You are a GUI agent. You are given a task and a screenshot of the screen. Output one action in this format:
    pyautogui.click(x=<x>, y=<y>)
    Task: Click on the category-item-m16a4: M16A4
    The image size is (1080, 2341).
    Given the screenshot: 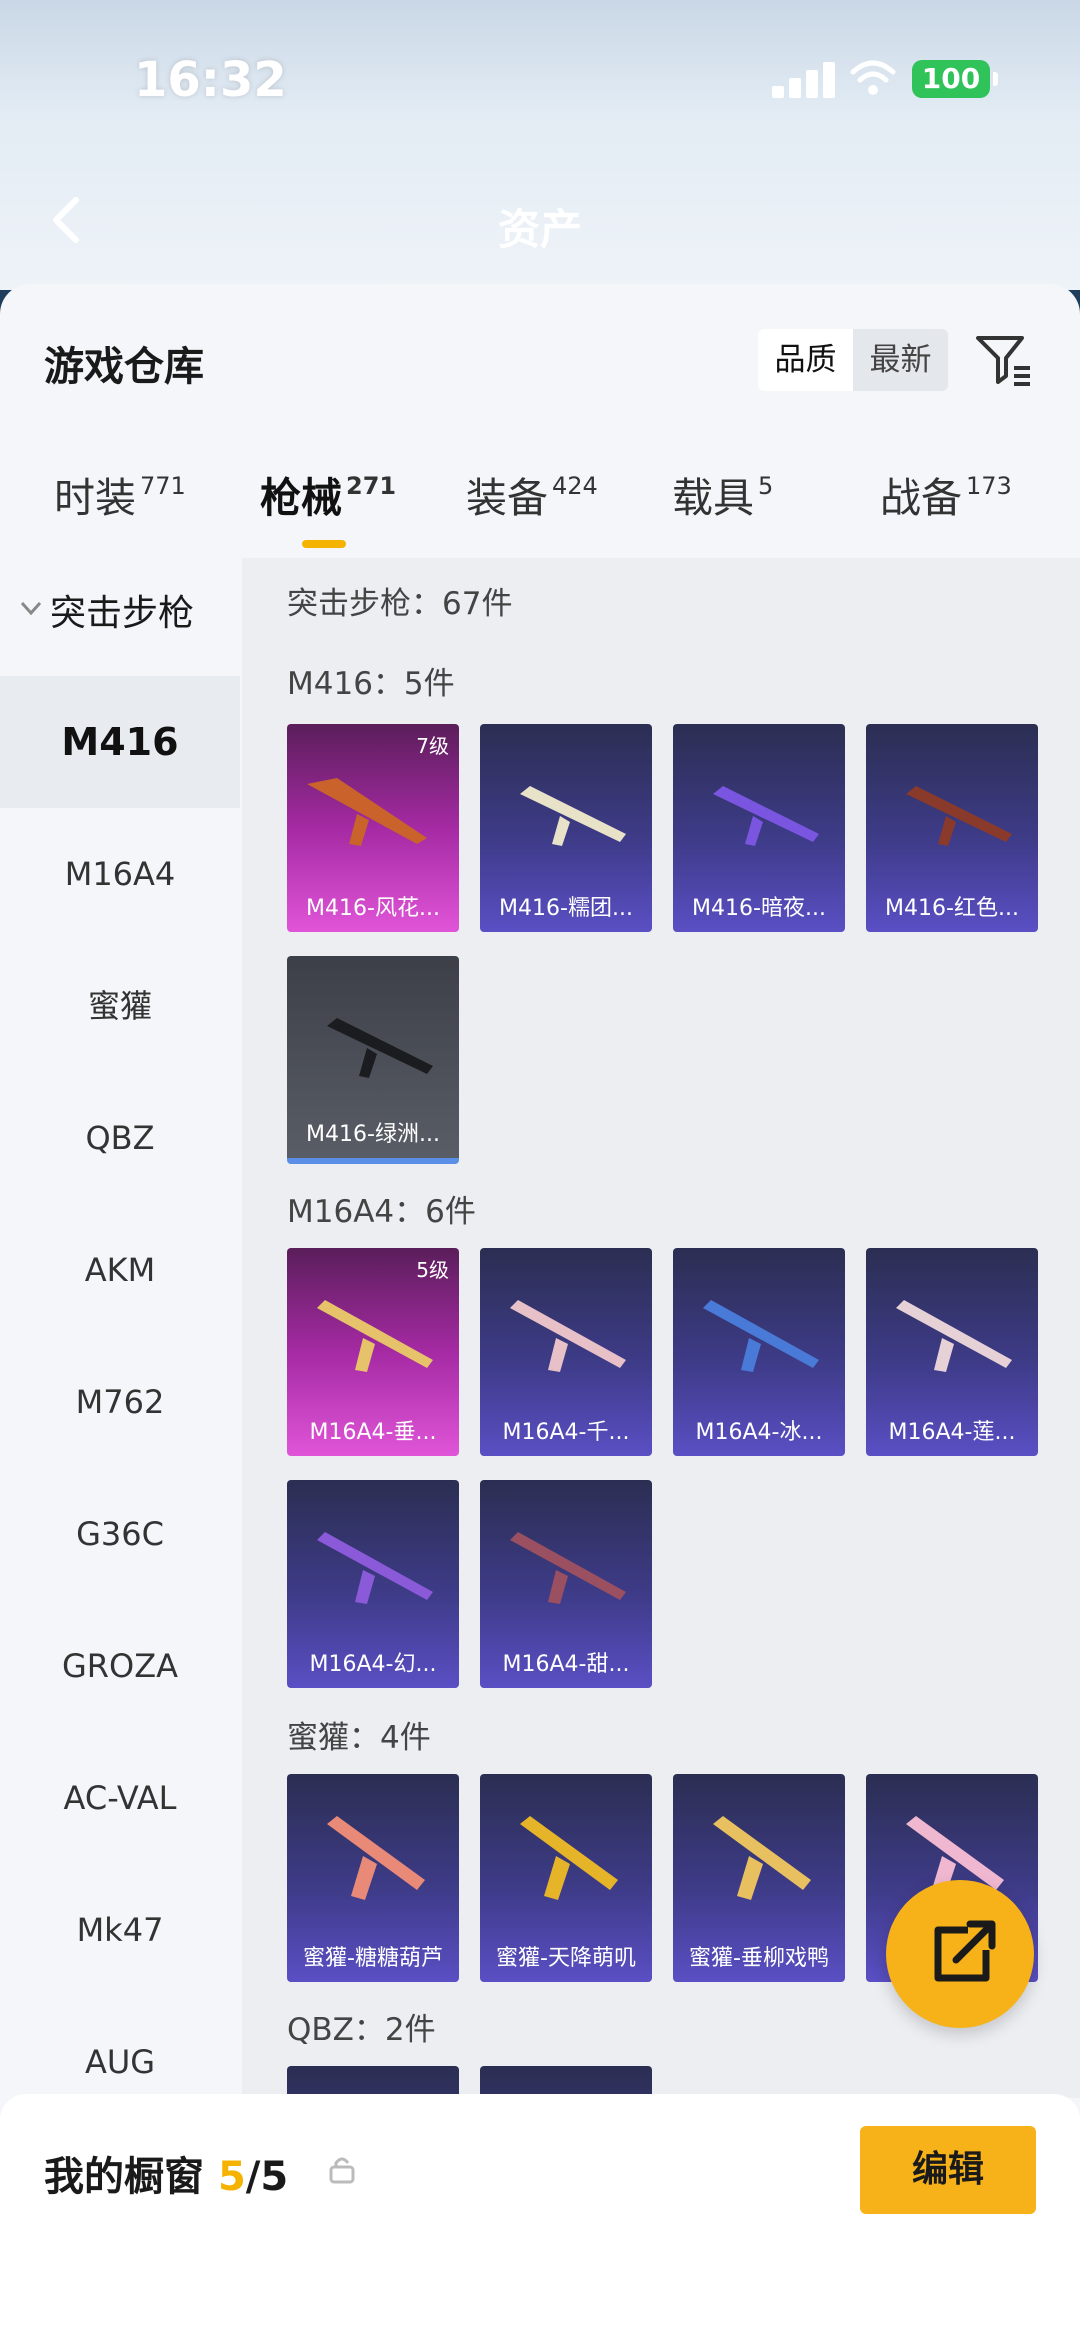 What is the action you would take?
    pyautogui.click(x=120, y=874)
    